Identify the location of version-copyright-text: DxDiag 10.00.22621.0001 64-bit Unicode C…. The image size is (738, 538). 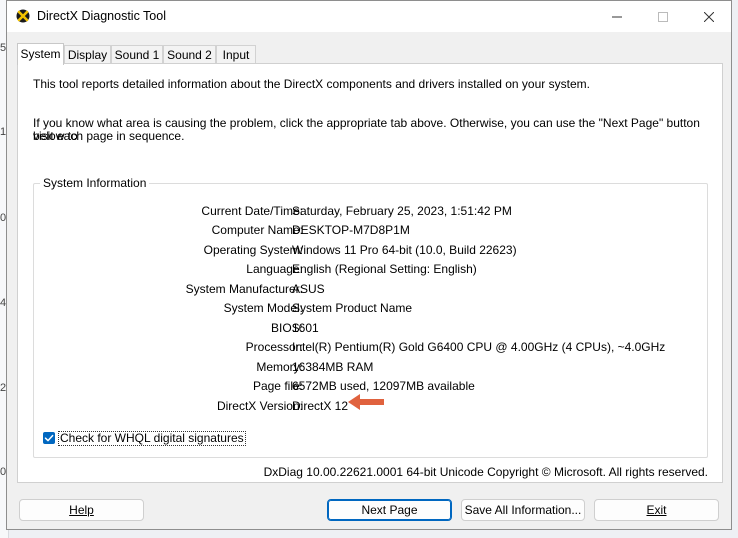
(485, 472).